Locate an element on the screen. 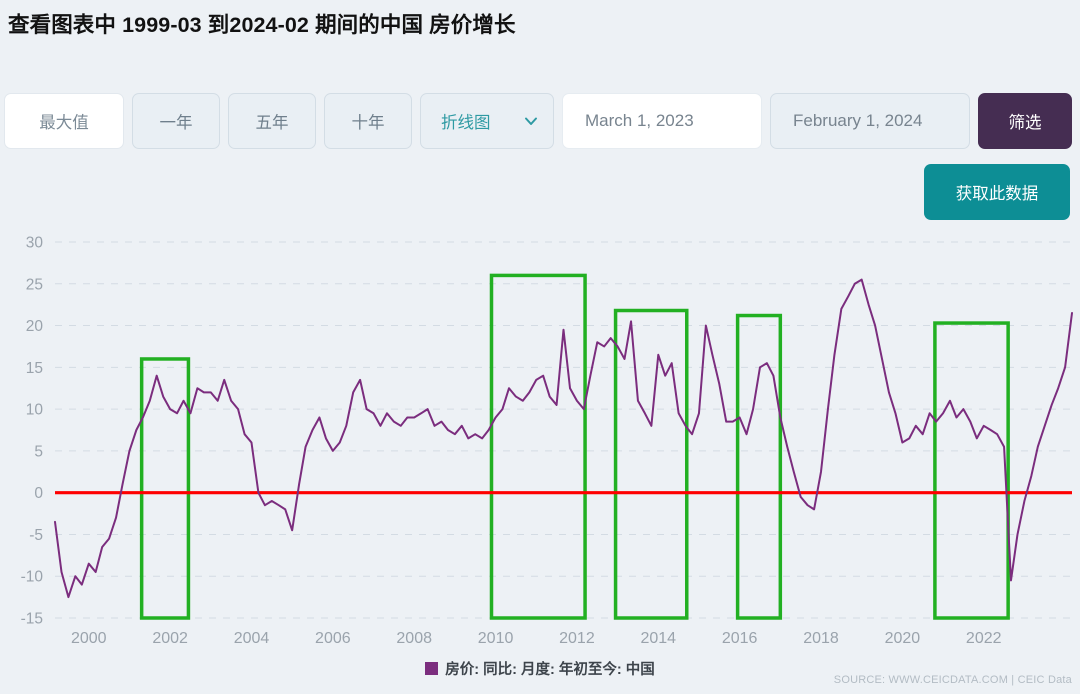 This screenshot has width=1080, height=694. x-axis-tick-label: 2018 is located at coordinates (821, 637).